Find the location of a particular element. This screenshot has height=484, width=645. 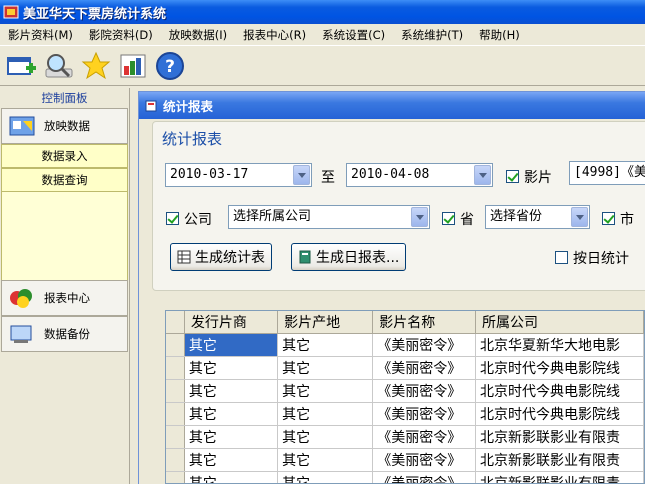

search-button is located at coordinates (59, 66).